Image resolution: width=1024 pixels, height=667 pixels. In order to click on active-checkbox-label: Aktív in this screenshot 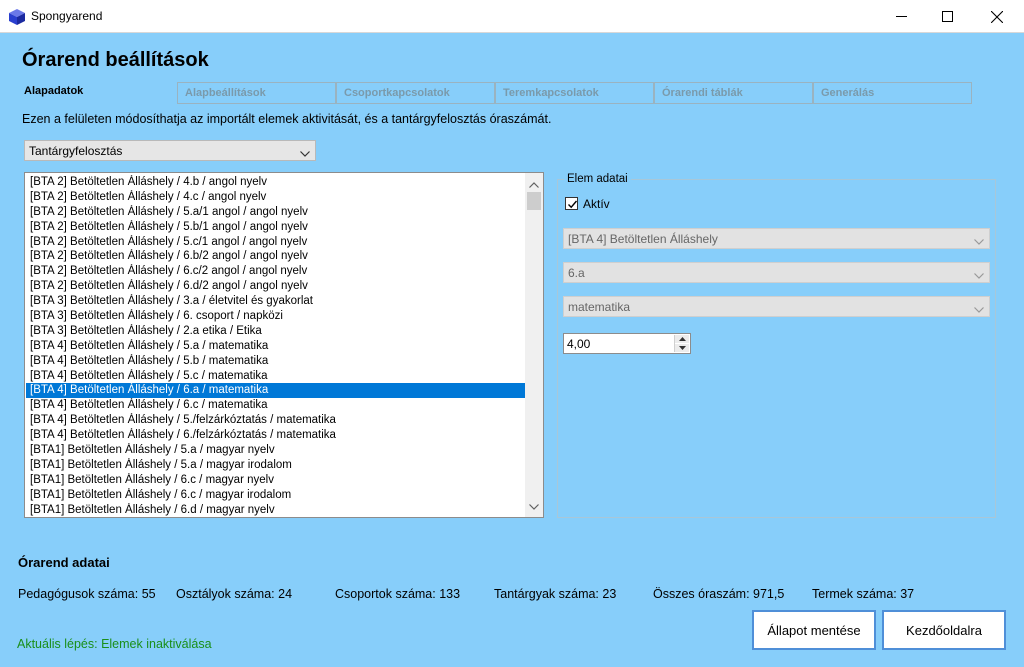, I will do `click(596, 204)`.